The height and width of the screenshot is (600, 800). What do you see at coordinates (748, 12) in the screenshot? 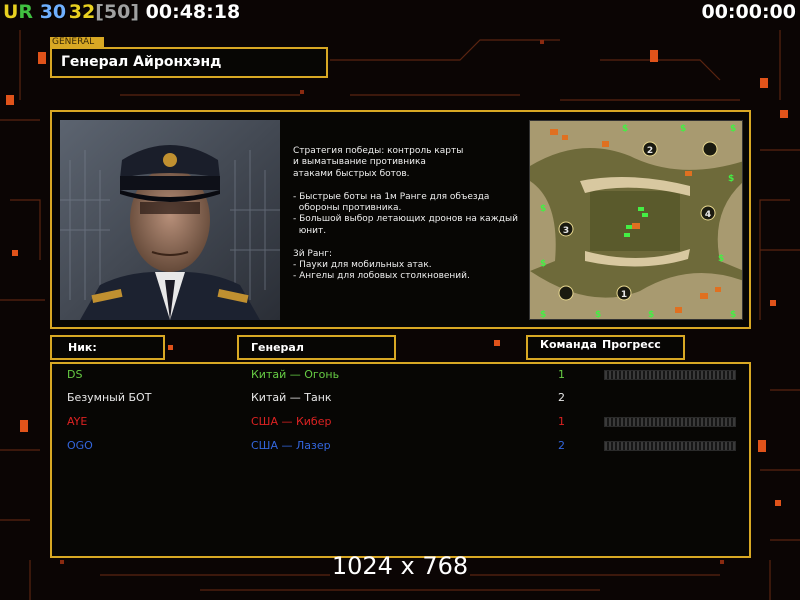
I see `game-timer: 00:00:00` at bounding box center [748, 12].